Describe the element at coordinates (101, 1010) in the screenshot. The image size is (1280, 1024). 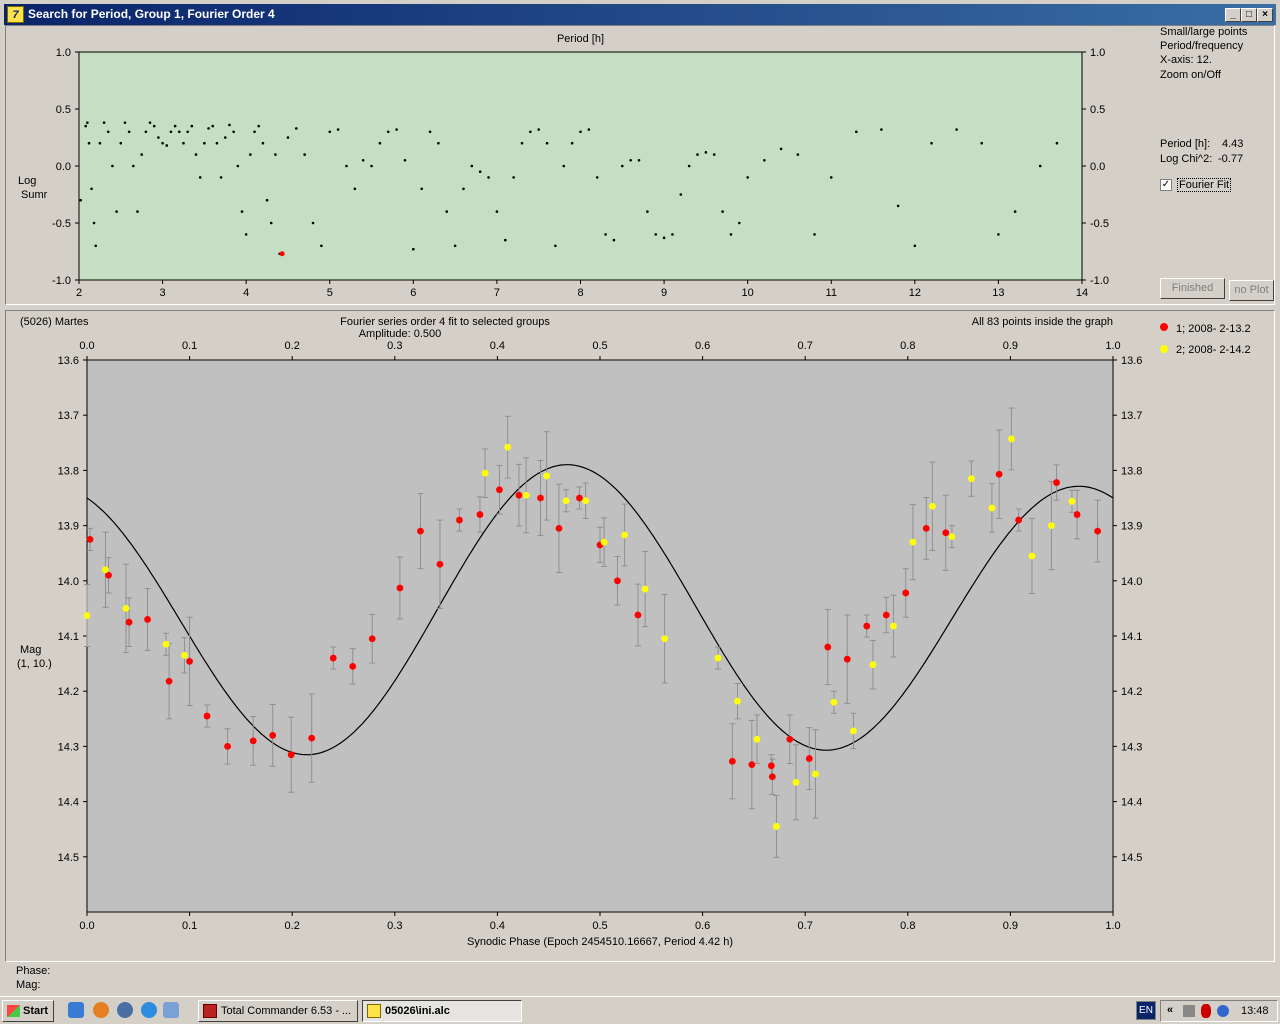
I see `firefox-icon` at that location.